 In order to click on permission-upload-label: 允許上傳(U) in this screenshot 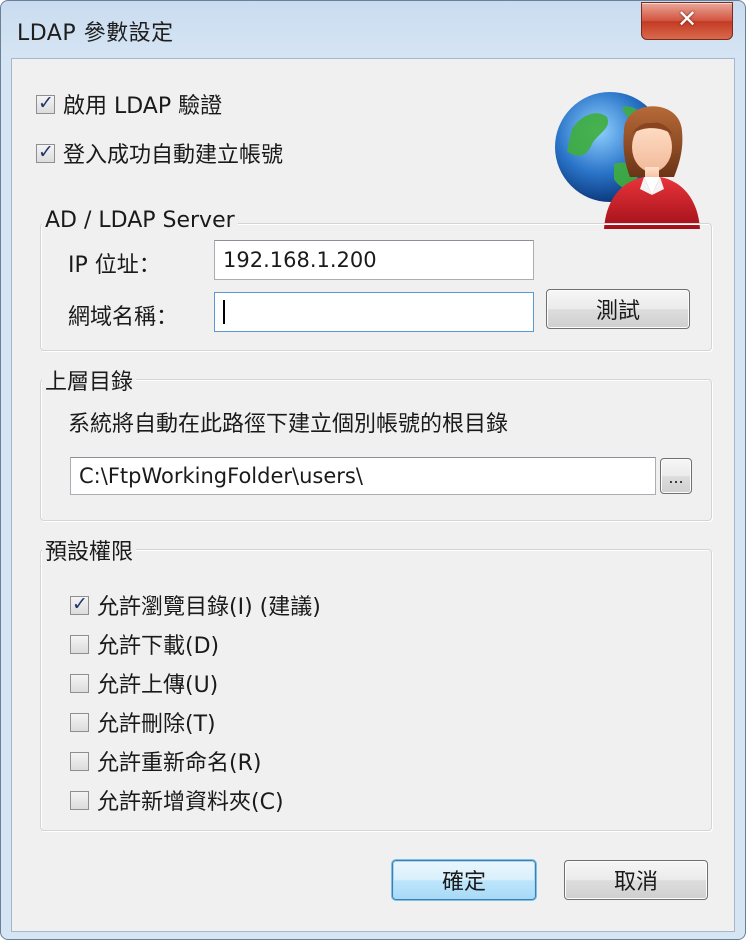, I will do `click(158, 685)`.